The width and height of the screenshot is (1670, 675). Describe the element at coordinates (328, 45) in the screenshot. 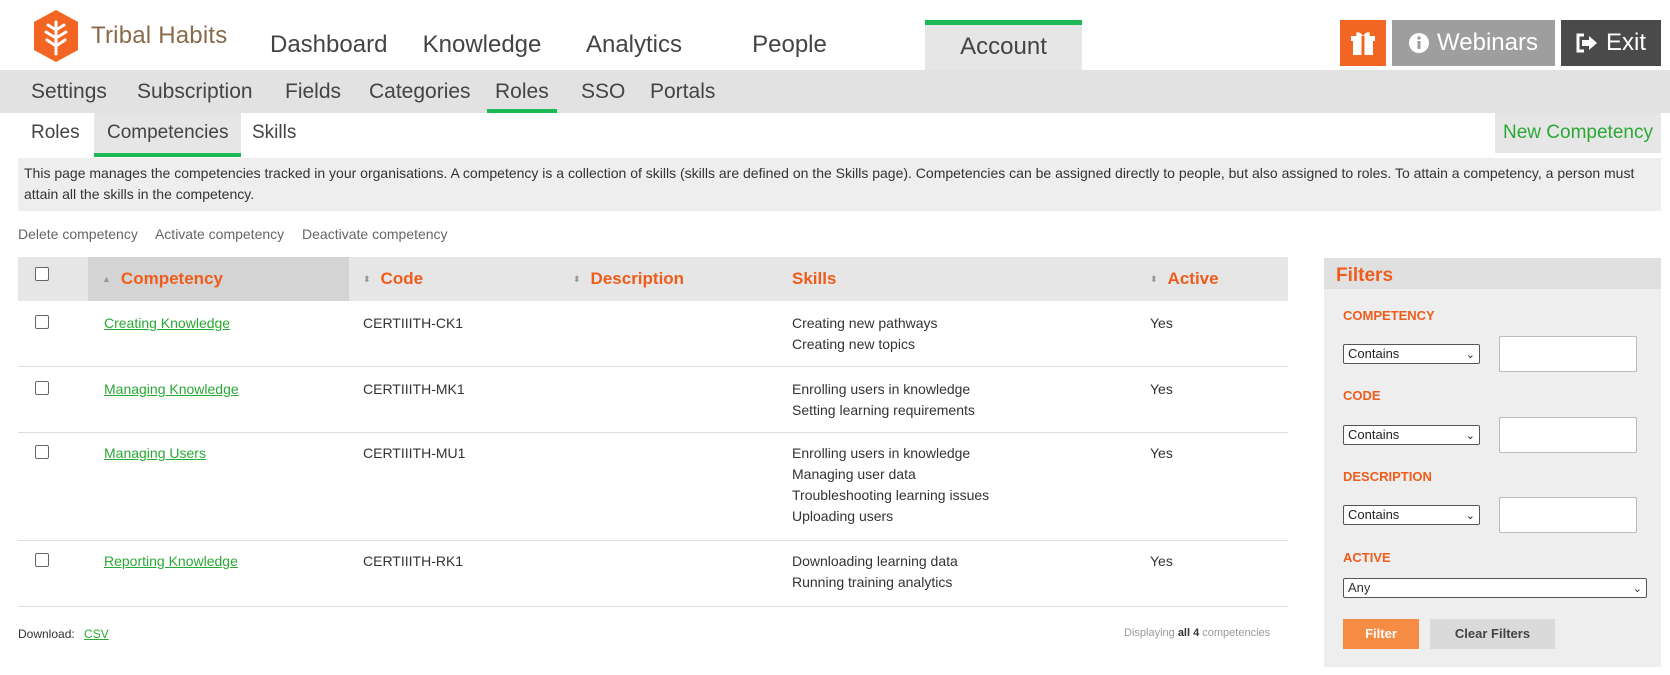

I see `main-nav-dashboard: Dashboard` at that location.